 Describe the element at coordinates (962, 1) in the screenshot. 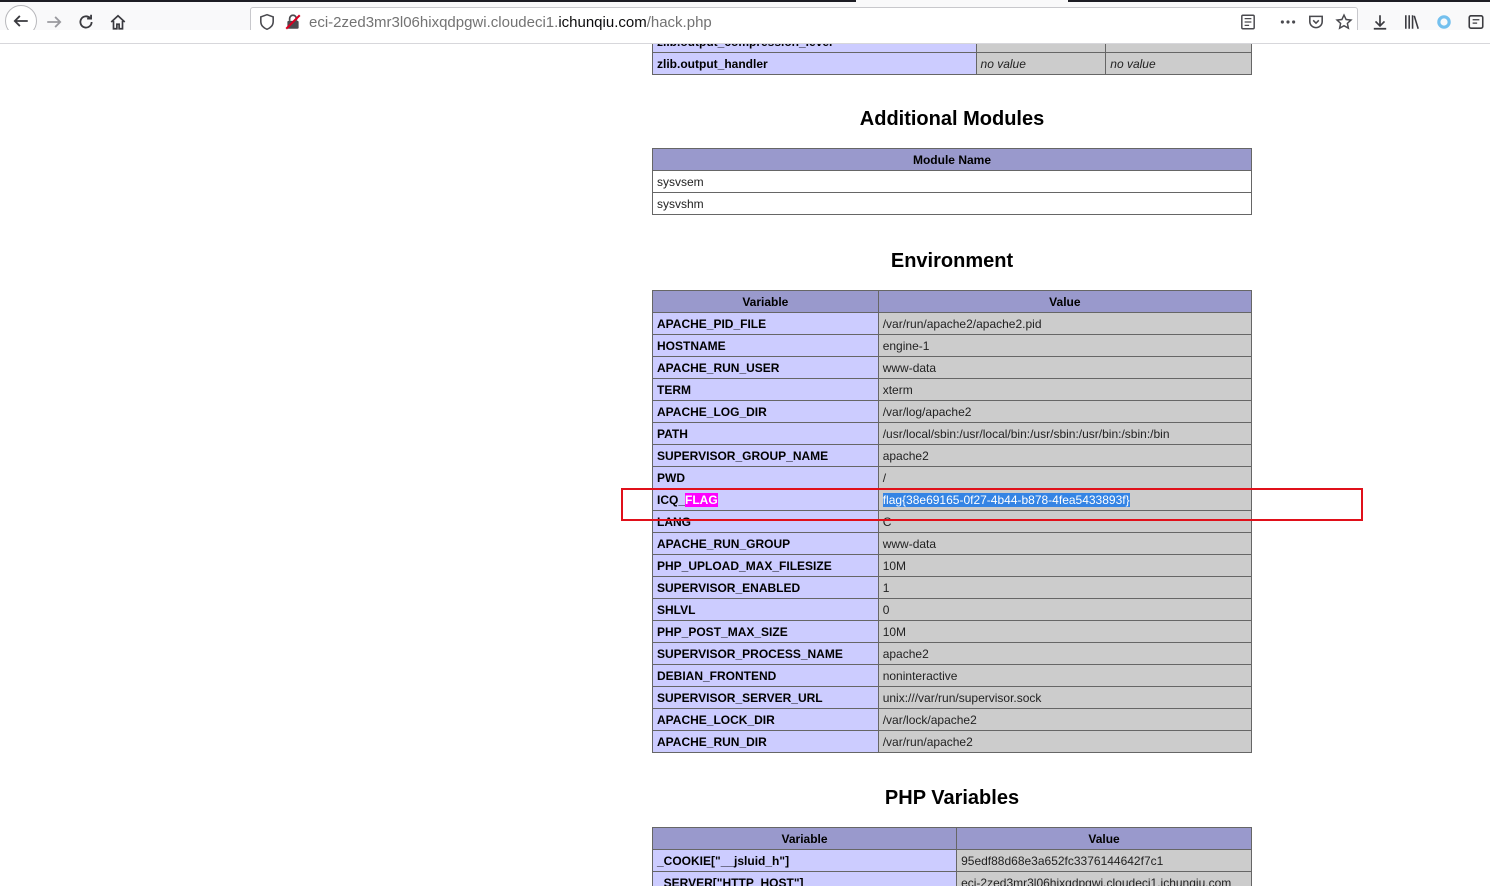

I see `active-tab` at that location.